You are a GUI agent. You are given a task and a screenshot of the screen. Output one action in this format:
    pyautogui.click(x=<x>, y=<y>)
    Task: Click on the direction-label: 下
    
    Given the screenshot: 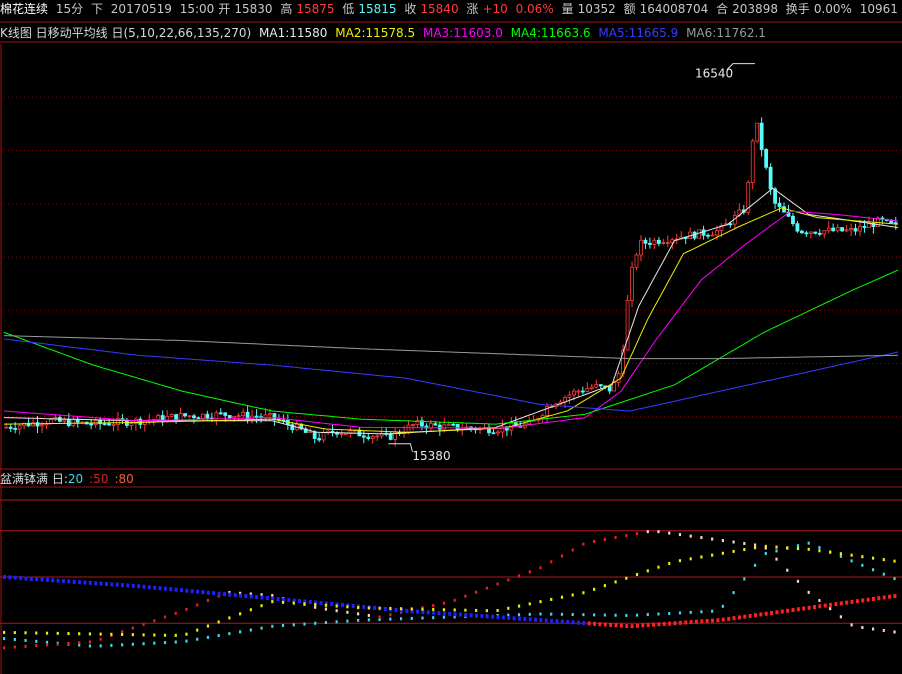 What is the action you would take?
    pyautogui.click(x=96, y=9)
    